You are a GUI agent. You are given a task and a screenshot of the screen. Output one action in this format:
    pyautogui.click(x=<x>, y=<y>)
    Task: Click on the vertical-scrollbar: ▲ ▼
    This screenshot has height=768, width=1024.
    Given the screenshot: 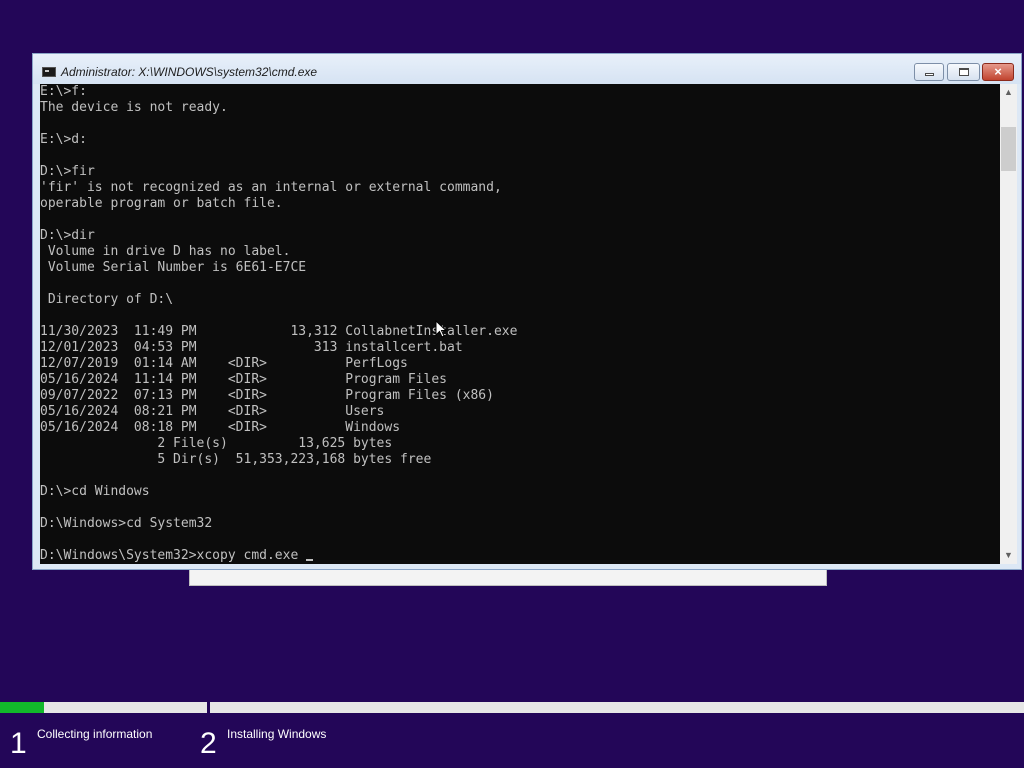 What is the action you would take?
    pyautogui.click(x=1008, y=324)
    